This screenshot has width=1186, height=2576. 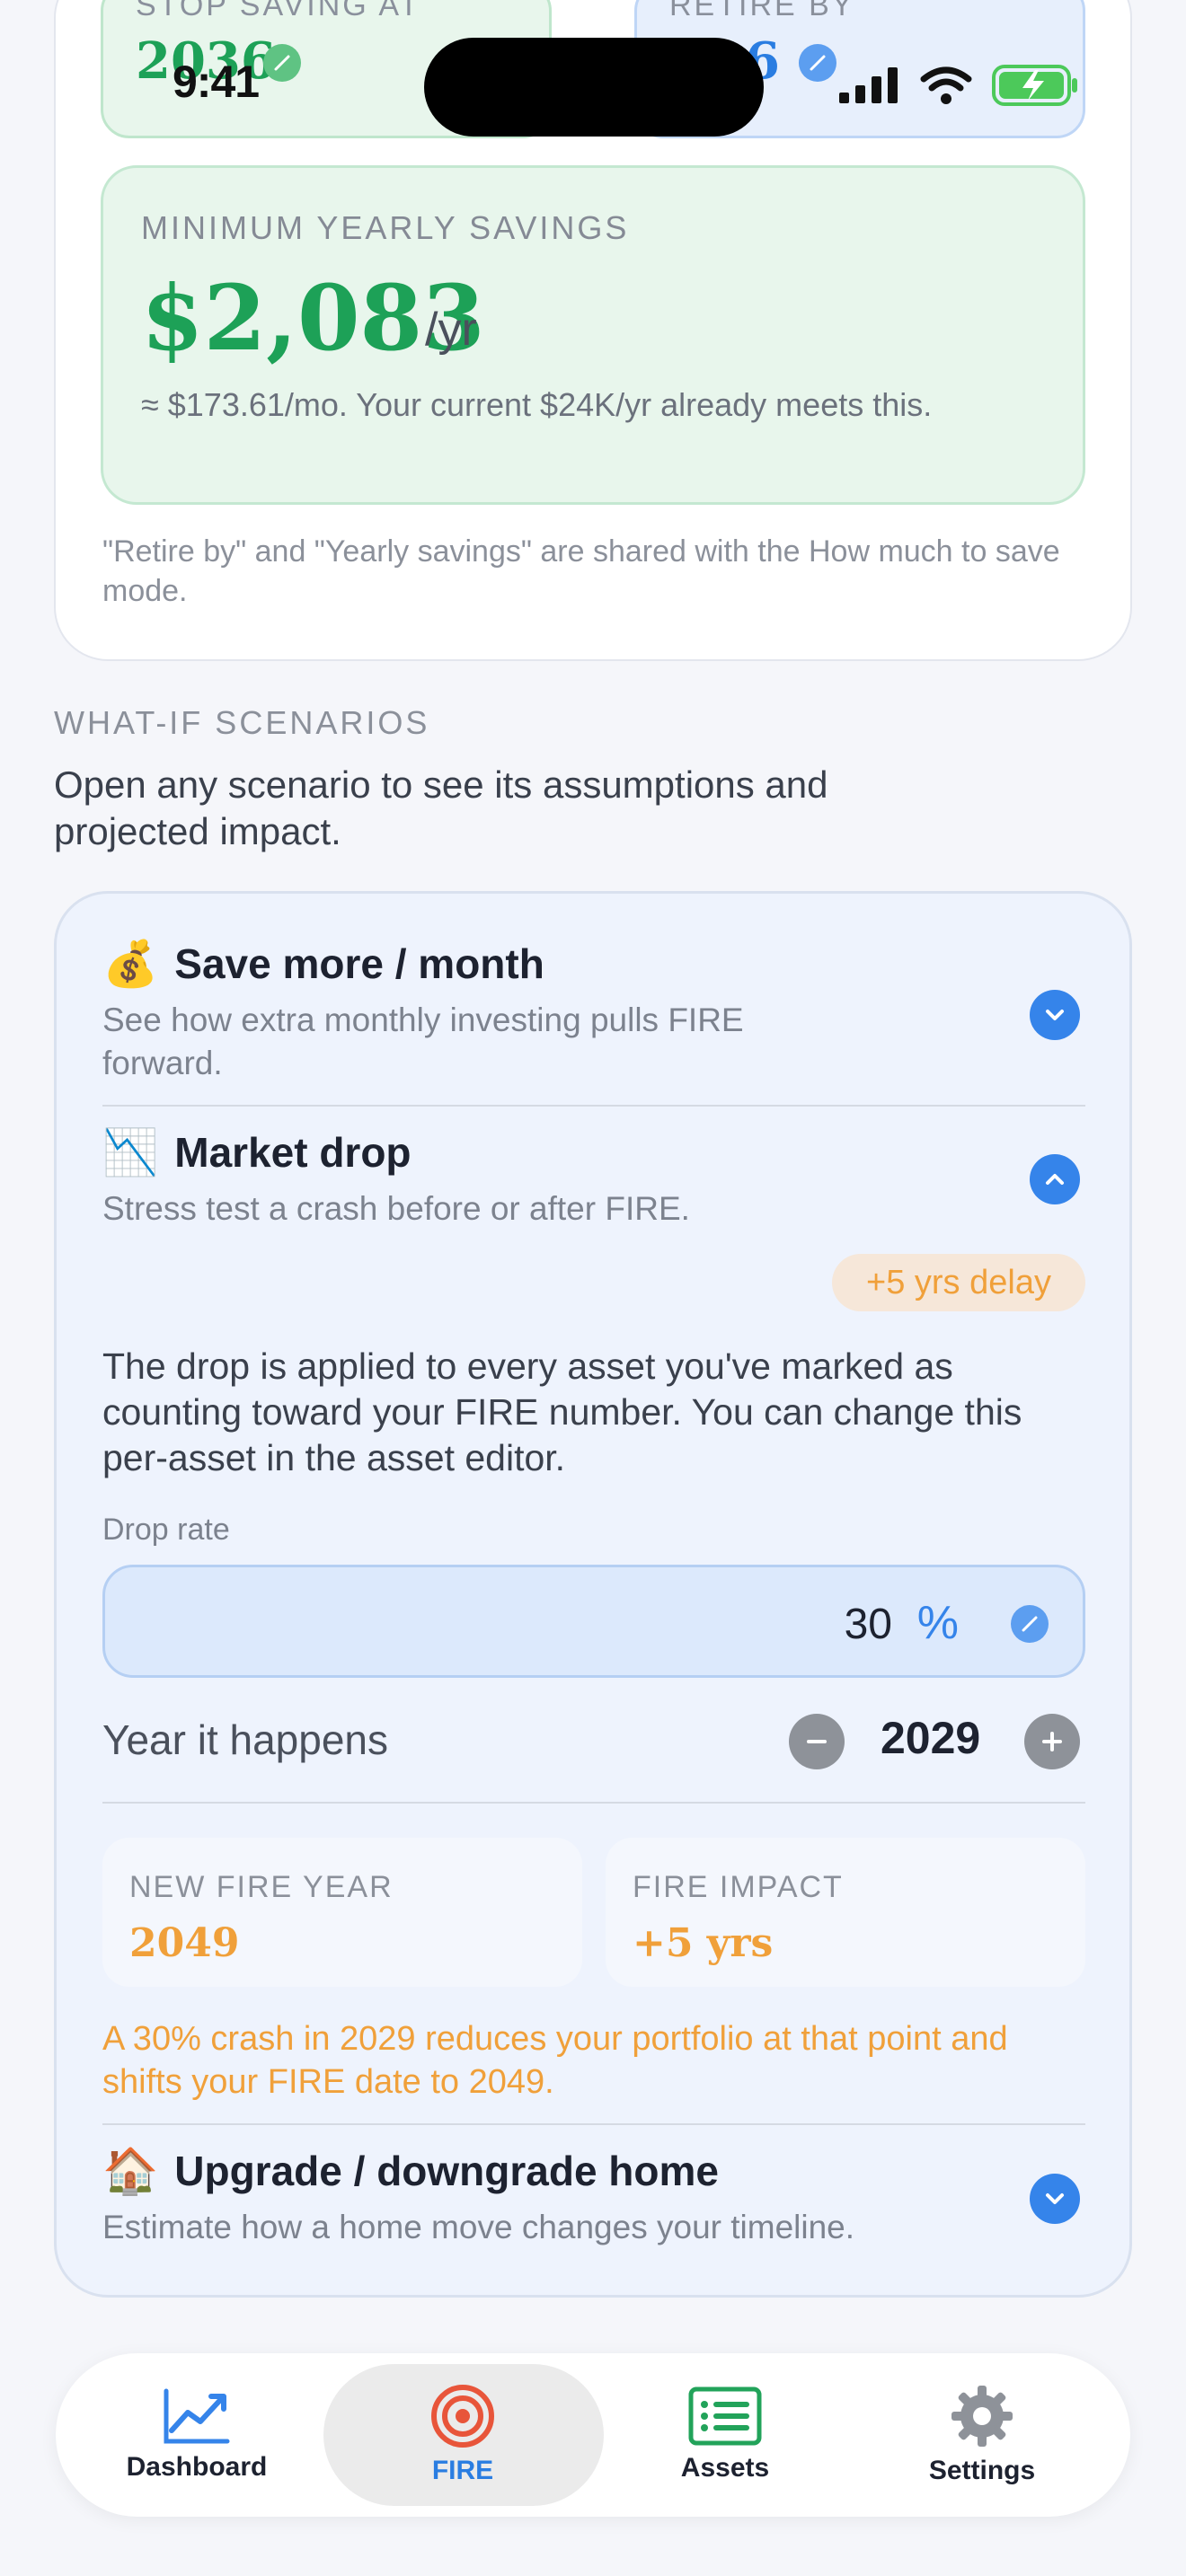 I want to click on scenario-market-drop-header: 📉 Market drop, so click(x=257, y=1152).